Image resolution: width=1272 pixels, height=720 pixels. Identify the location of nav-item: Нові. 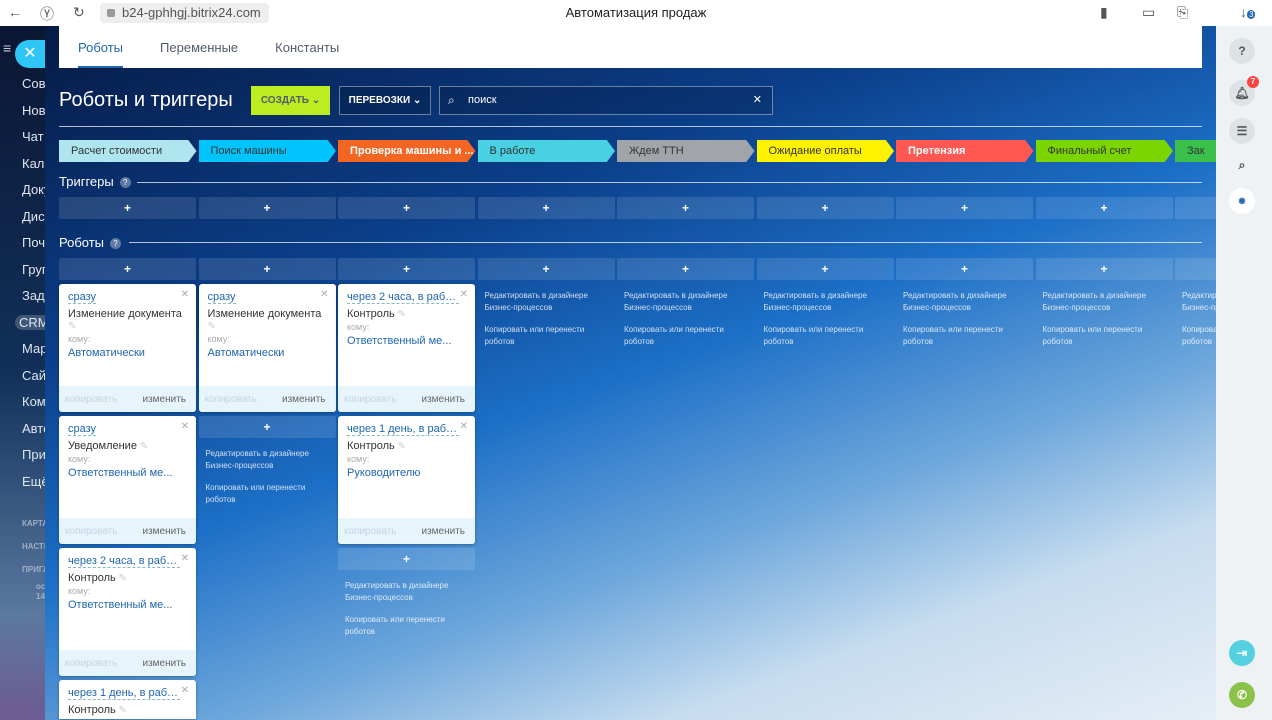
(33, 110).